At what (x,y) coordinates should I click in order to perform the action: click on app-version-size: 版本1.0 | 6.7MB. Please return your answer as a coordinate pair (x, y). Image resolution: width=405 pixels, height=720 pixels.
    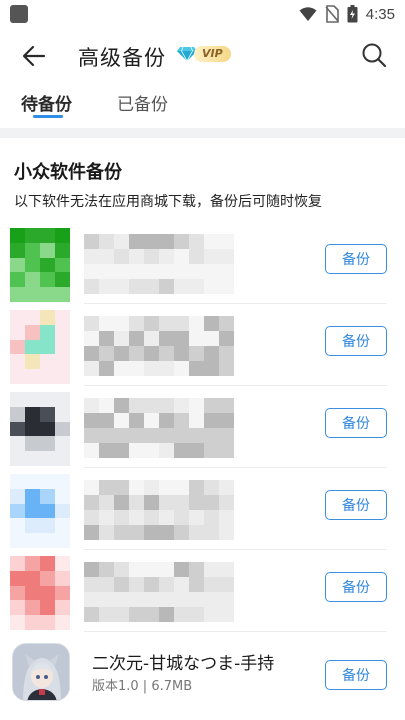
    Looking at the image, I should click on (142, 686).